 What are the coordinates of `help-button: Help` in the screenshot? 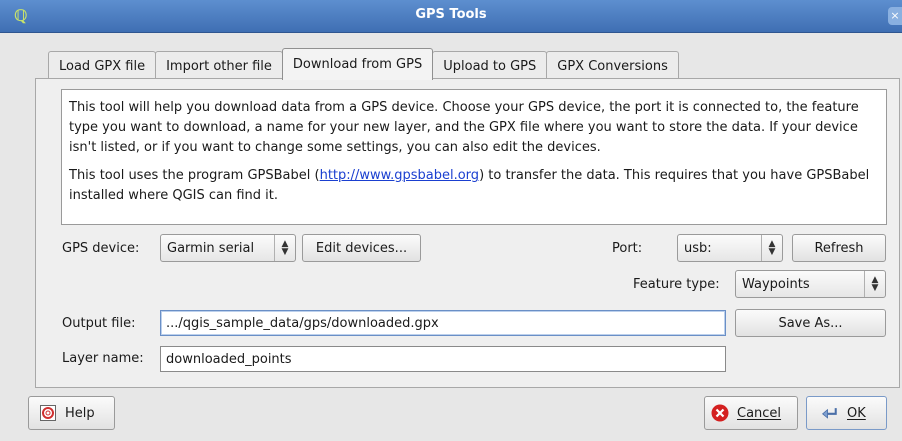 It's located at (71, 413).